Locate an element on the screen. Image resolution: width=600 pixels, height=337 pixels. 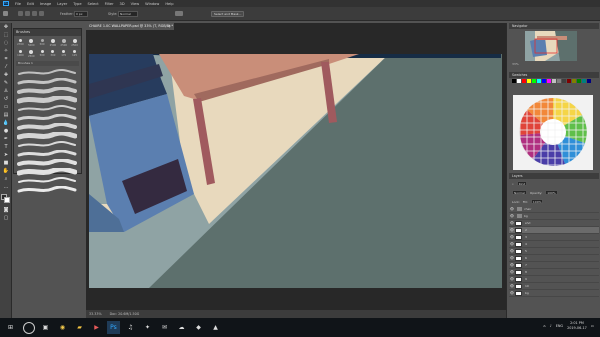
clone-stamp-icon: ♙ is located at coordinates (6, 91).